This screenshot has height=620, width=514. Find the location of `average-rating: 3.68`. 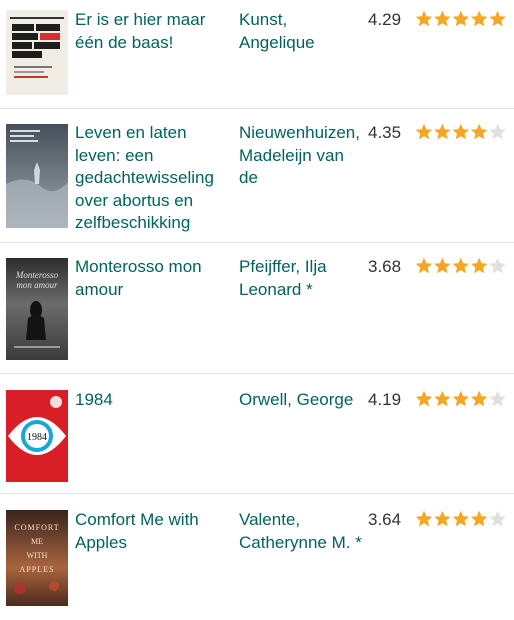

average-rating: 3.68 is located at coordinates (385, 266).